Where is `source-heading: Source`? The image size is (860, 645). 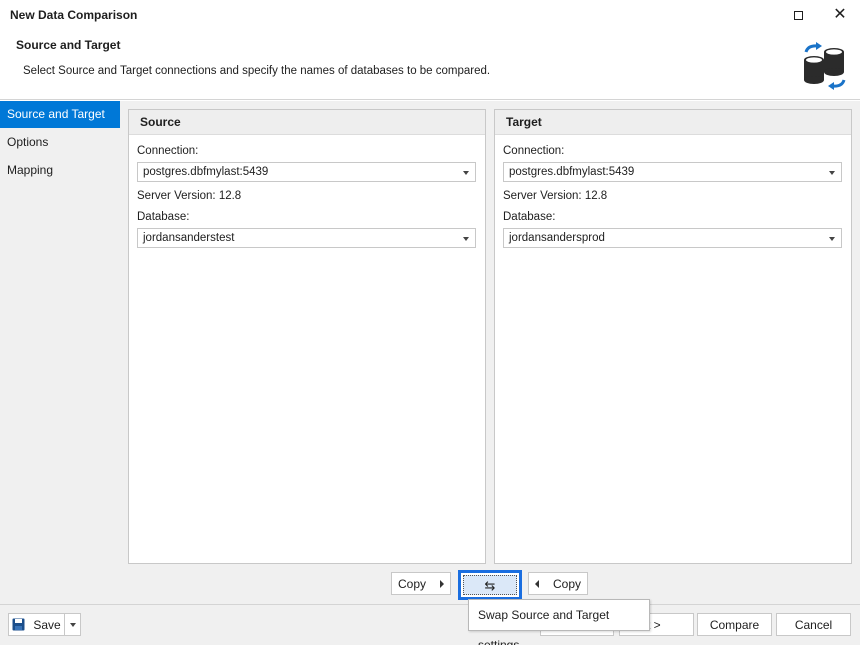
source-heading: Source is located at coordinates (307, 122).